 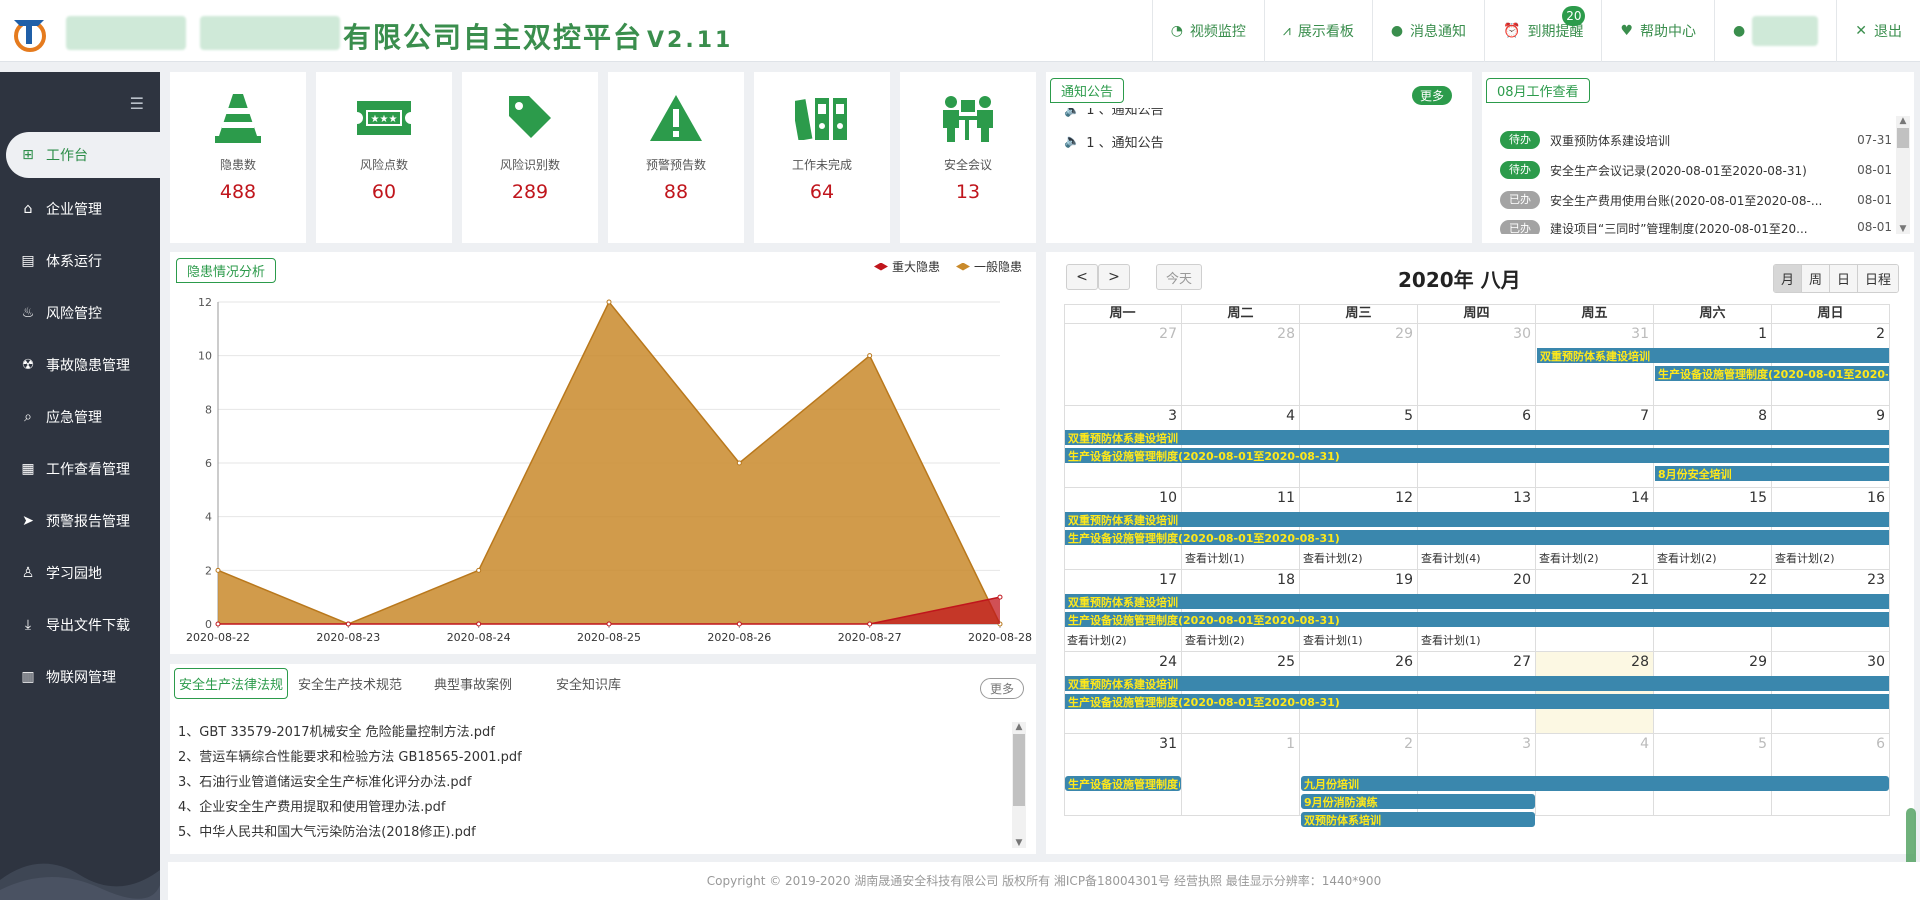 I want to click on law-document-link: 3、石油行业管道储运安全生产标准化评分办法.pdf, so click(x=350, y=782).